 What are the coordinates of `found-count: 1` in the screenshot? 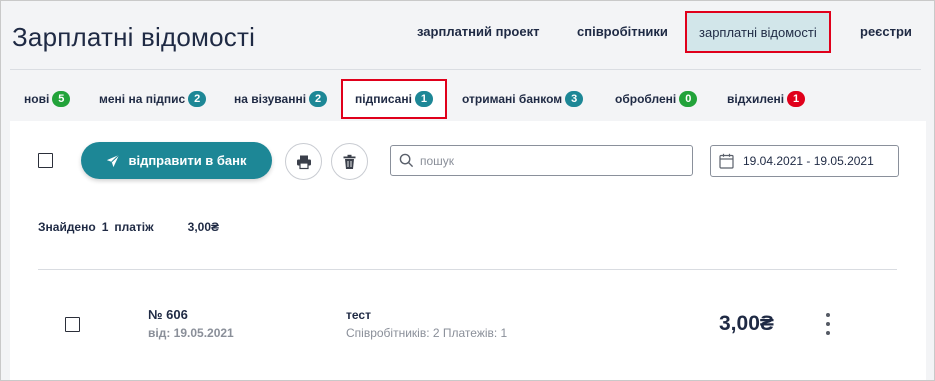 It's located at (105, 227).